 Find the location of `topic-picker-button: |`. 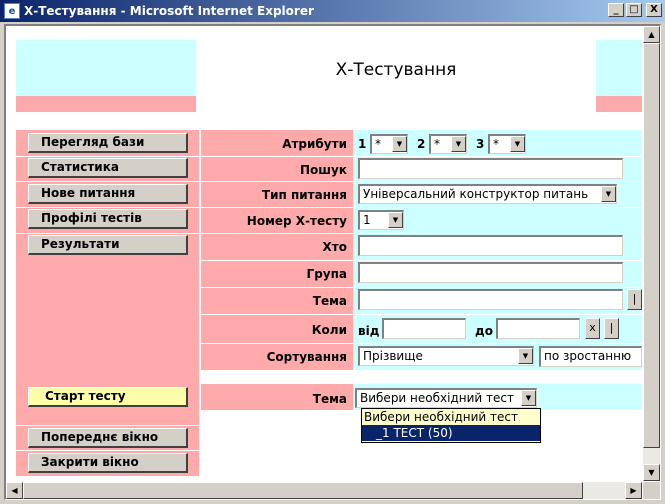

topic-picker-button: | is located at coordinates (634, 299).